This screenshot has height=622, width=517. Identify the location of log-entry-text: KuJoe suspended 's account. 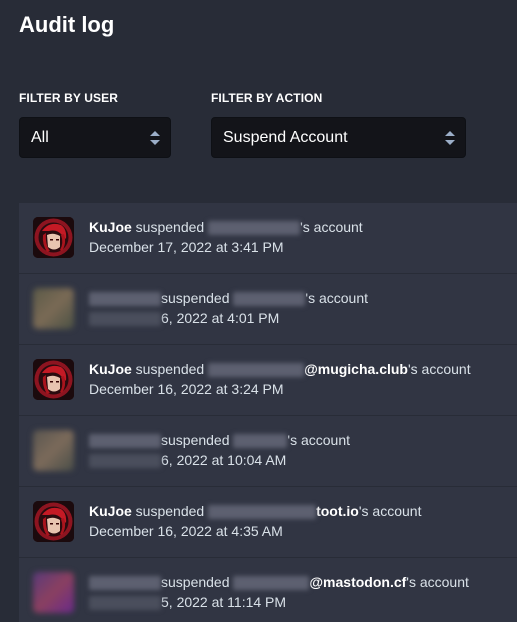
(226, 227).